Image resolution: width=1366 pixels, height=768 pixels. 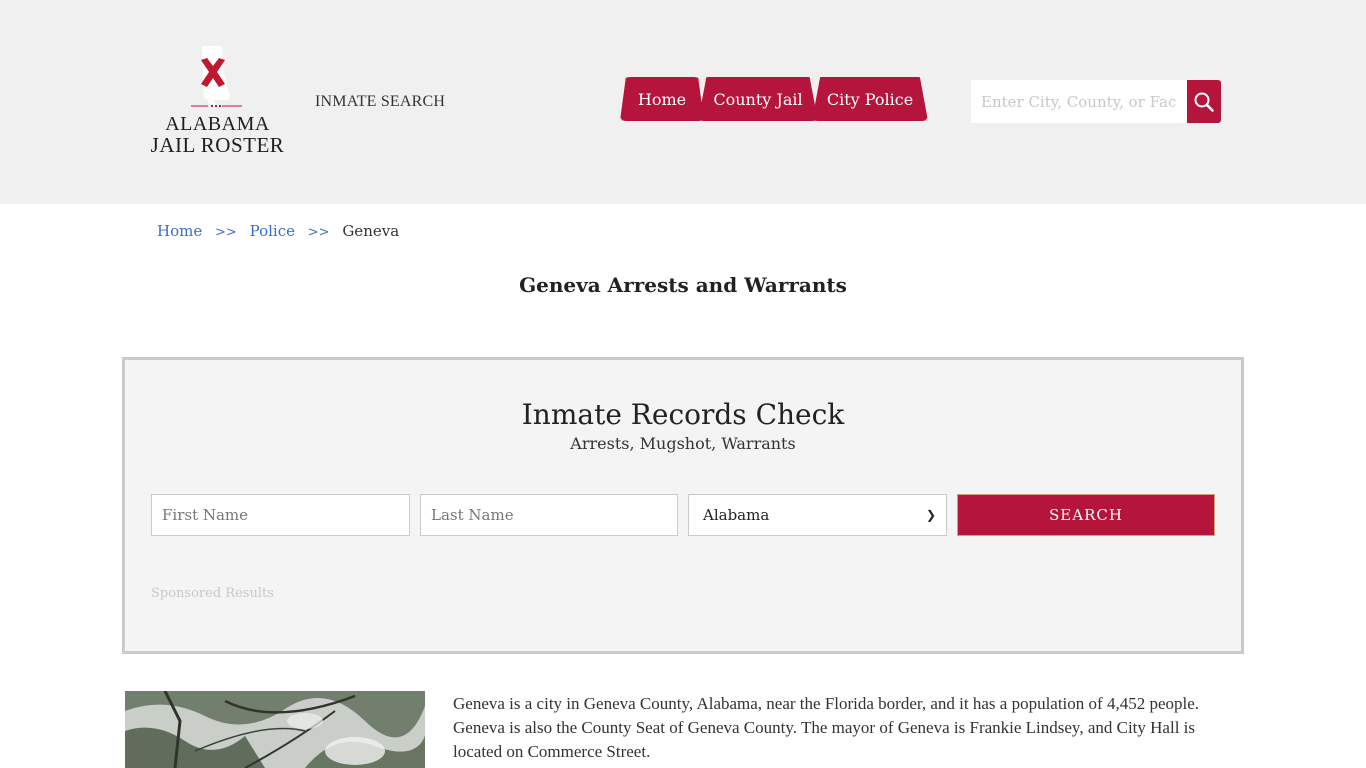 I want to click on logo-text: ALABAMA JAIL ROSTER, so click(x=217, y=135).